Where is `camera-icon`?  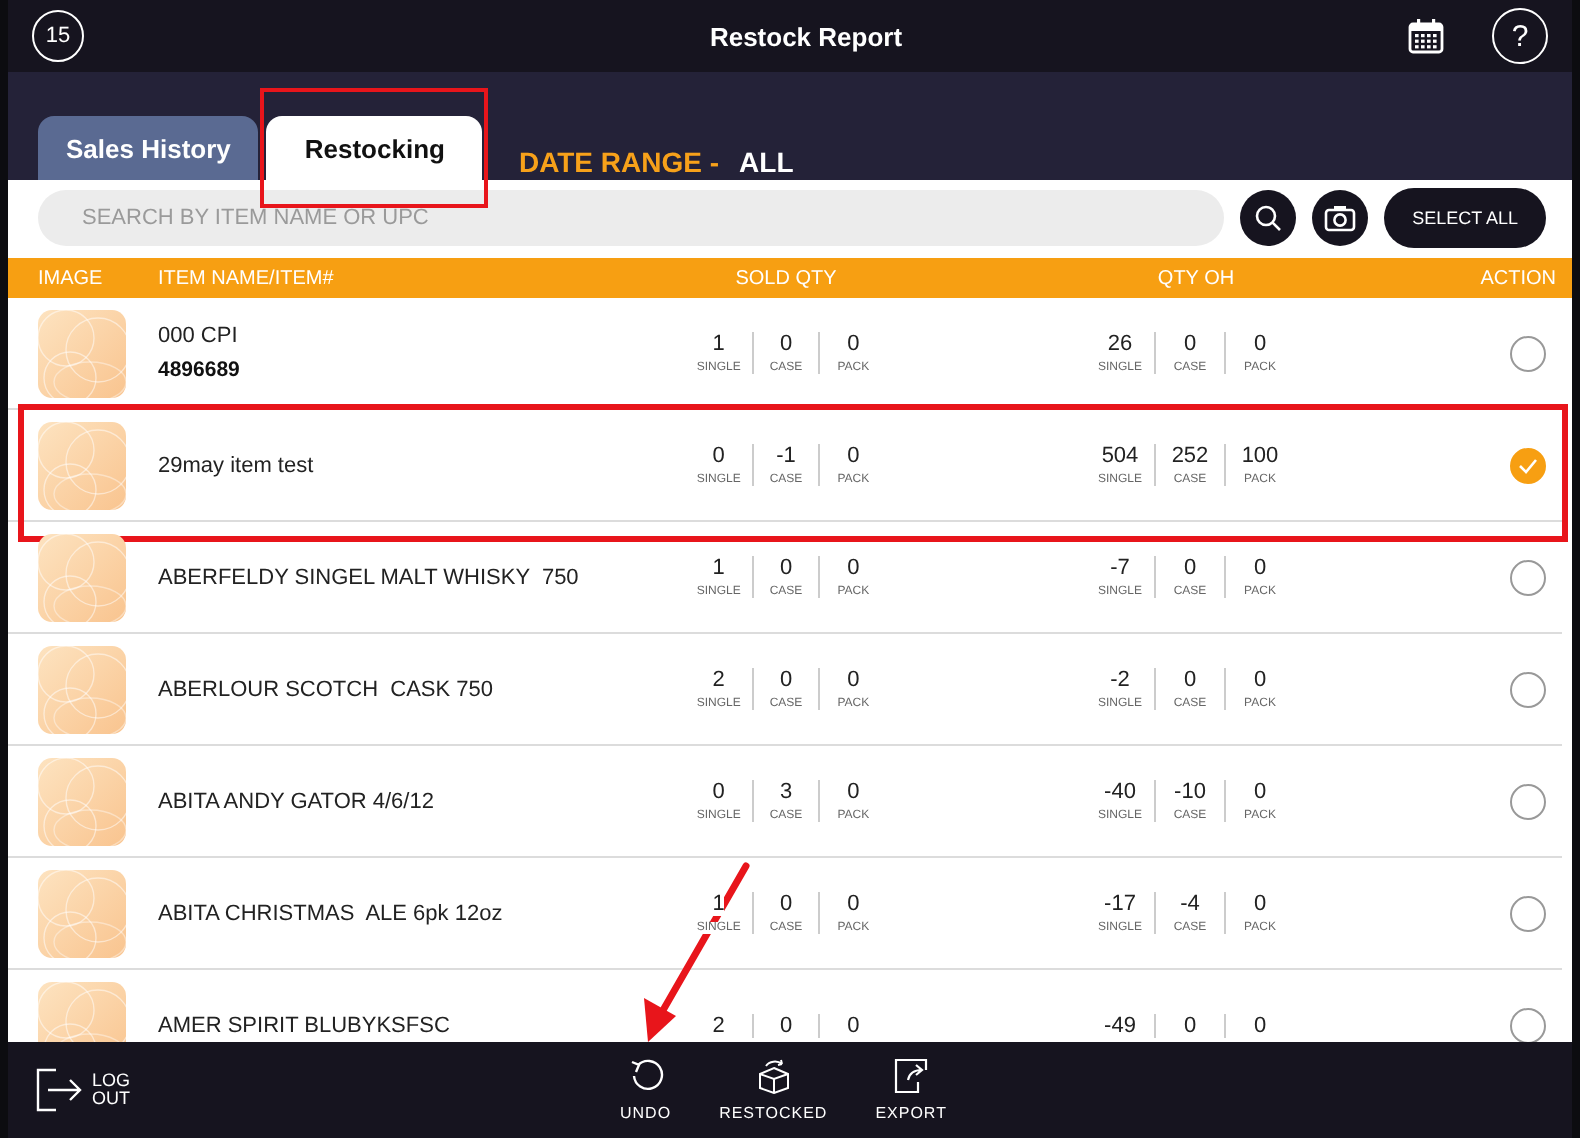
camera-icon is located at coordinates (1340, 218).